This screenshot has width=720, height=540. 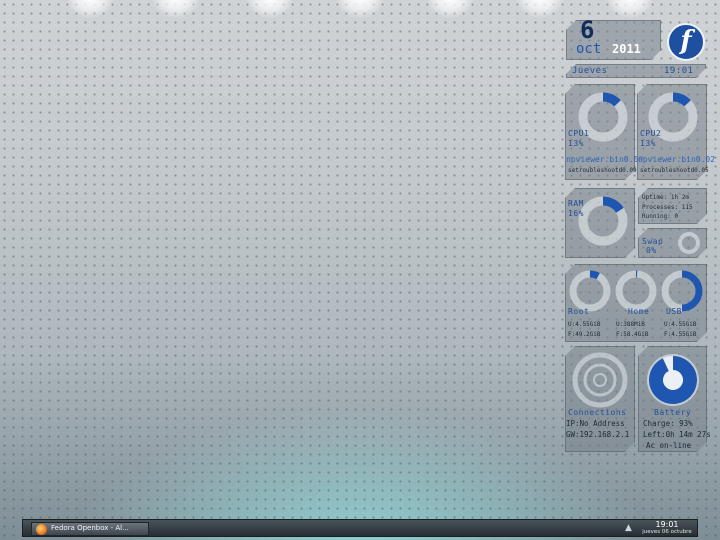 I want to click on time-label: 19:01, so click(x=679, y=71).